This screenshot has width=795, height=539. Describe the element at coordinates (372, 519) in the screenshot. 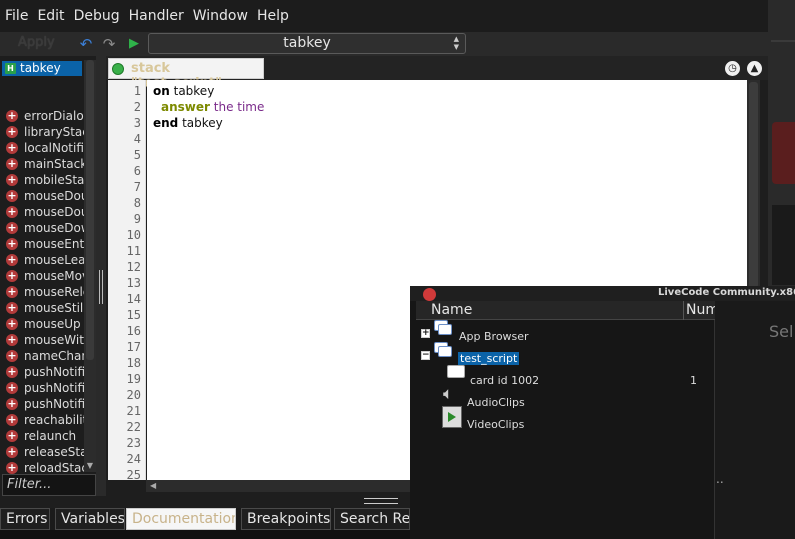

I see `tab-search-results: Search Results` at that location.